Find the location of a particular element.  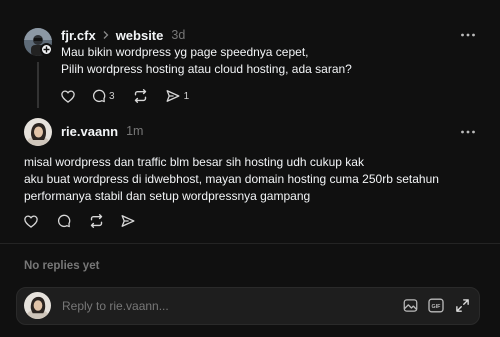

post-actions: 3 1 is located at coordinates (125, 96).